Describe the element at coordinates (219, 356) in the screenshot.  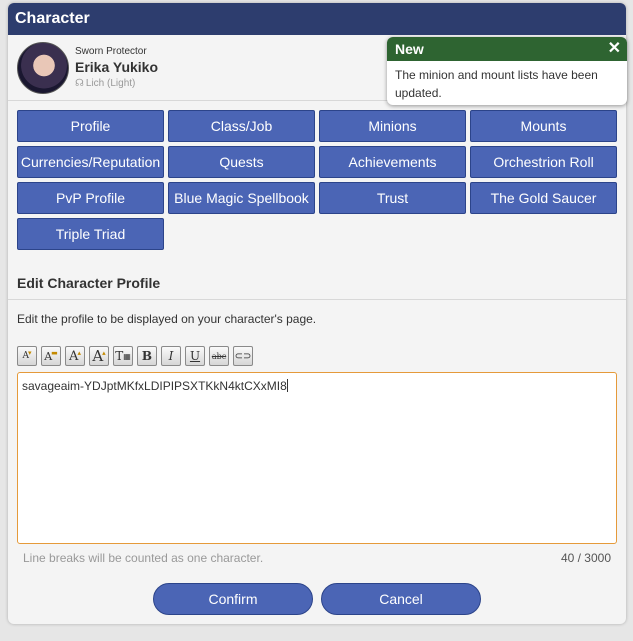
I see `strikethrough-icon: abc` at that location.